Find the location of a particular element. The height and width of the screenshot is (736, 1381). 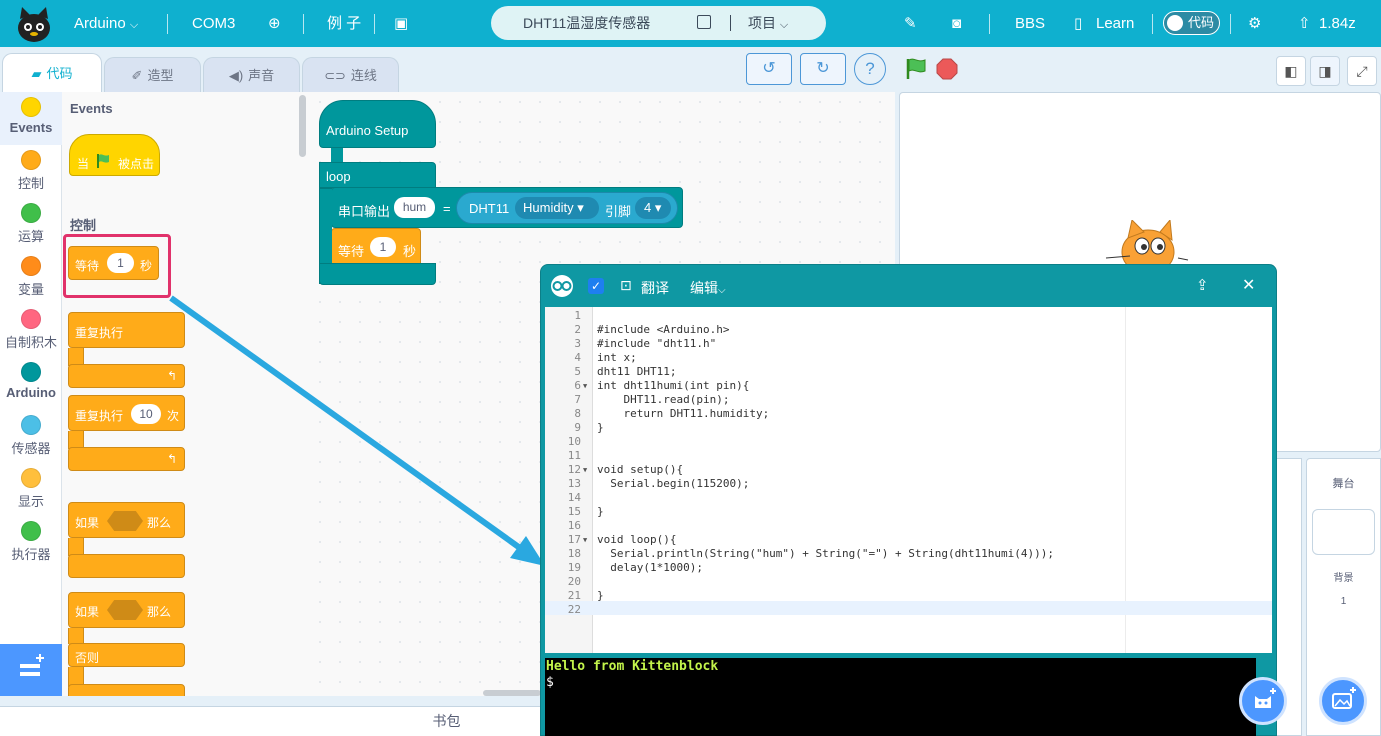

code-line: dht11 DHT11; is located at coordinates (637, 371).